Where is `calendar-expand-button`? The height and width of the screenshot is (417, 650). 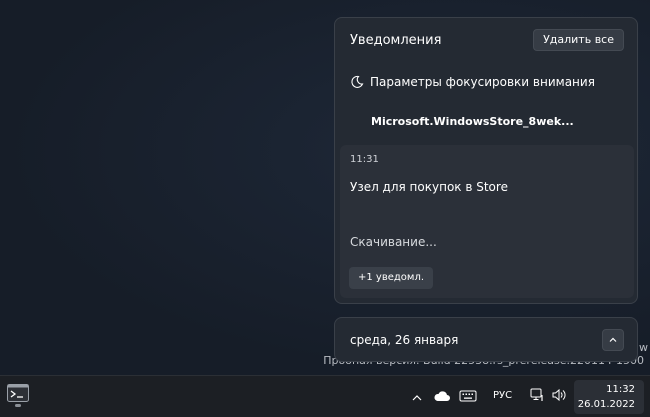
calendar-expand-button is located at coordinates (613, 340).